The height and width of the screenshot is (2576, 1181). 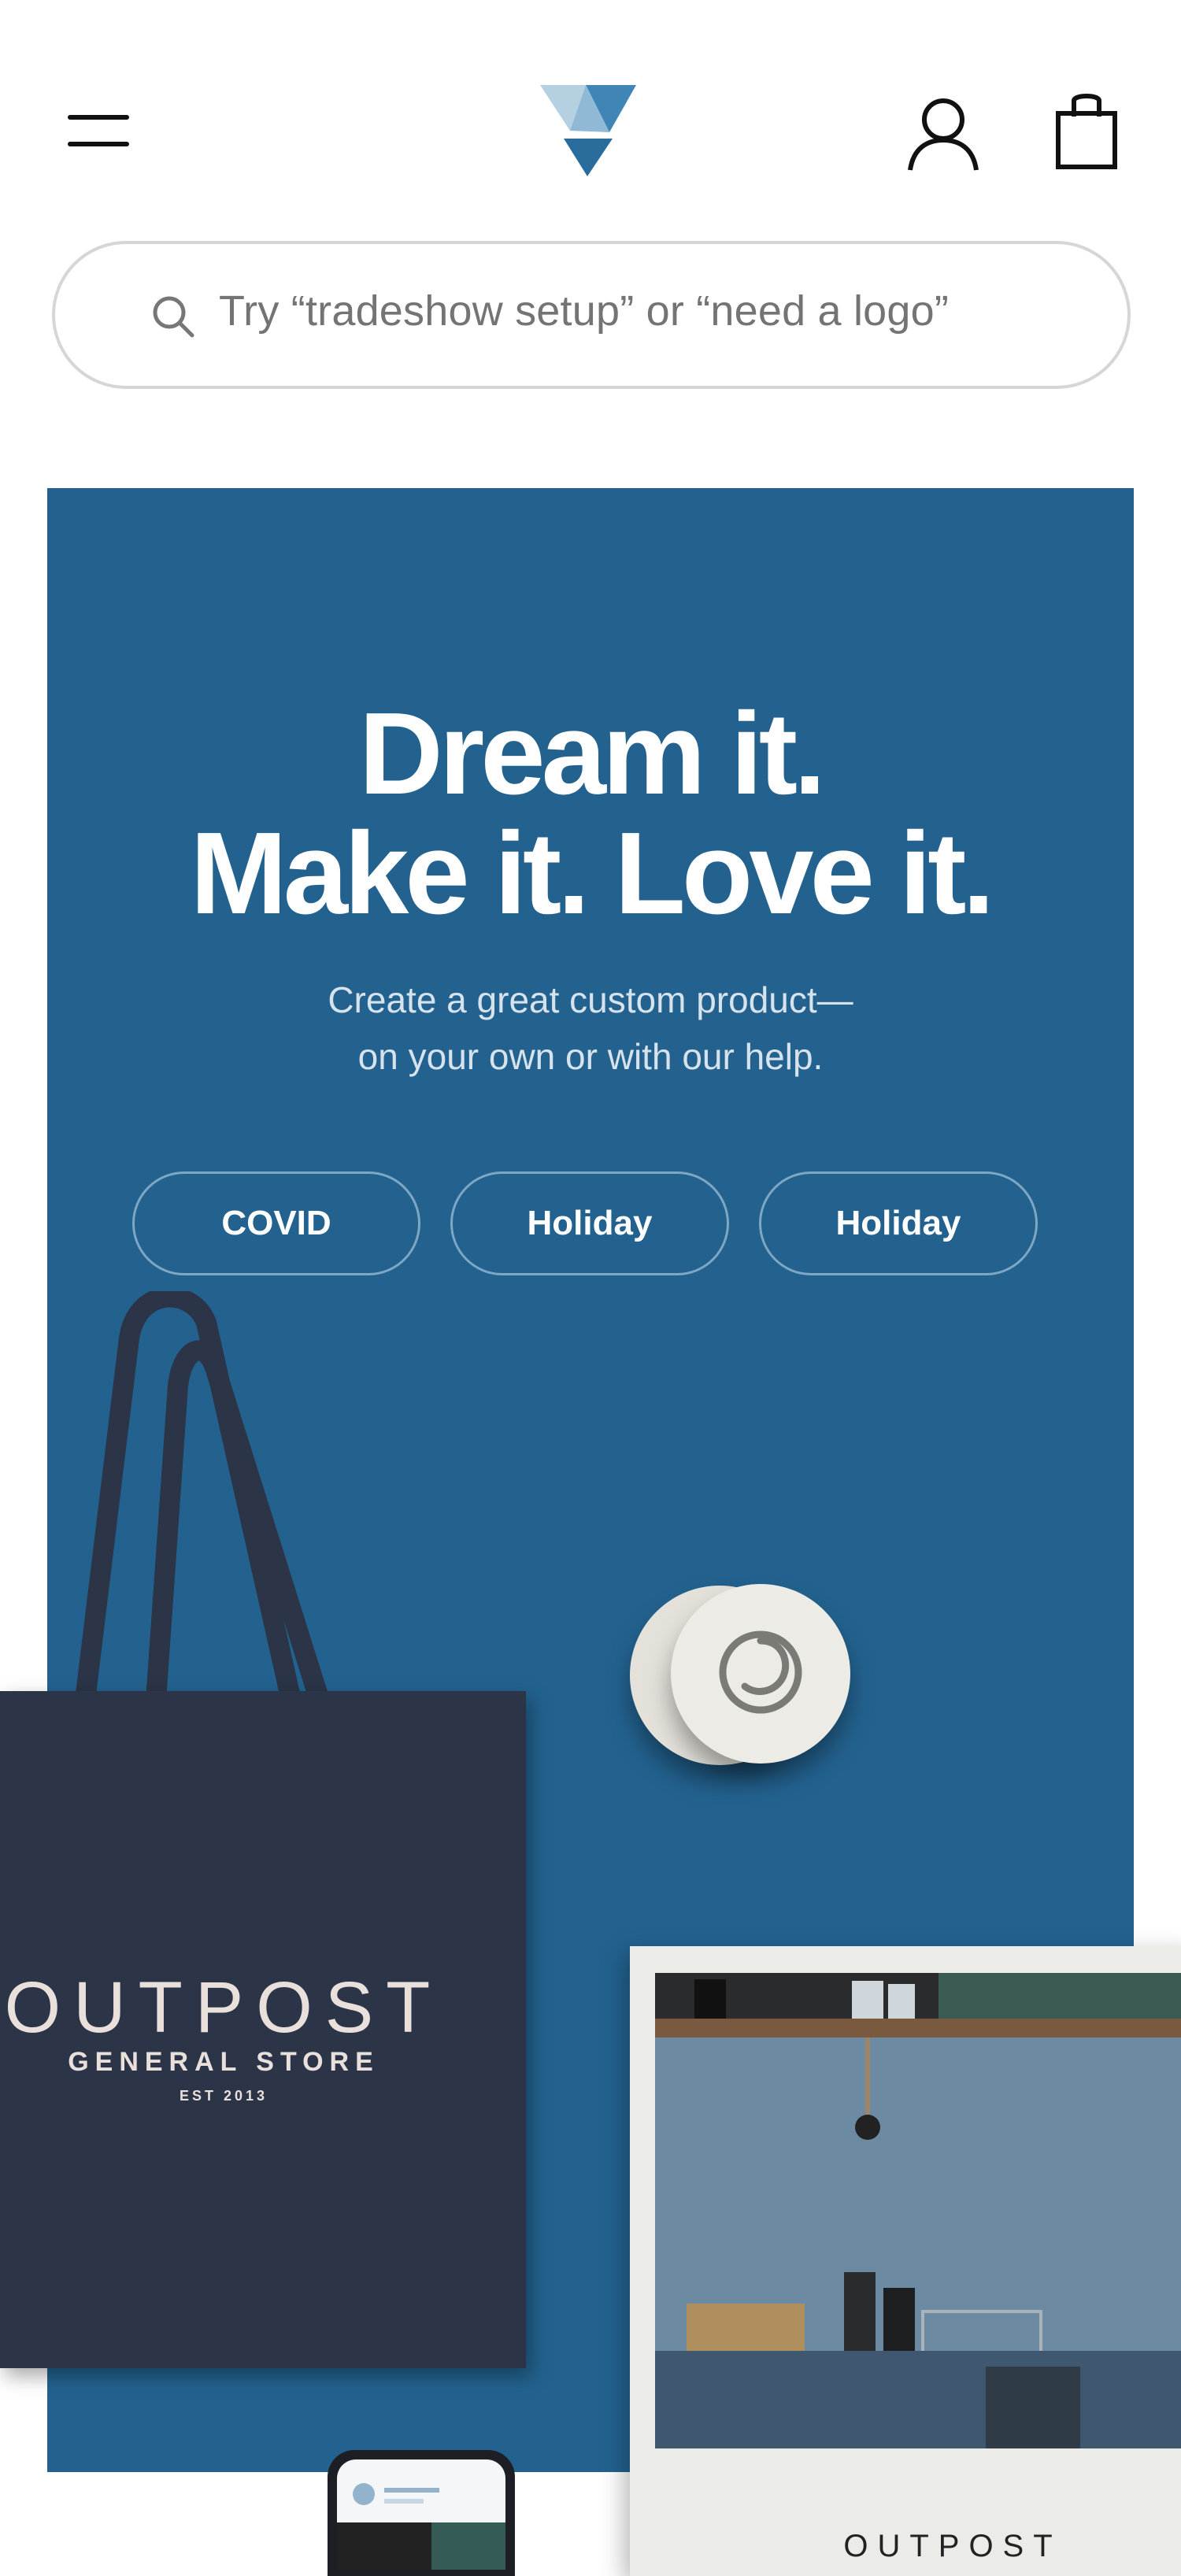 I want to click on chip-covid: COVID, so click(x=276, y=1223).